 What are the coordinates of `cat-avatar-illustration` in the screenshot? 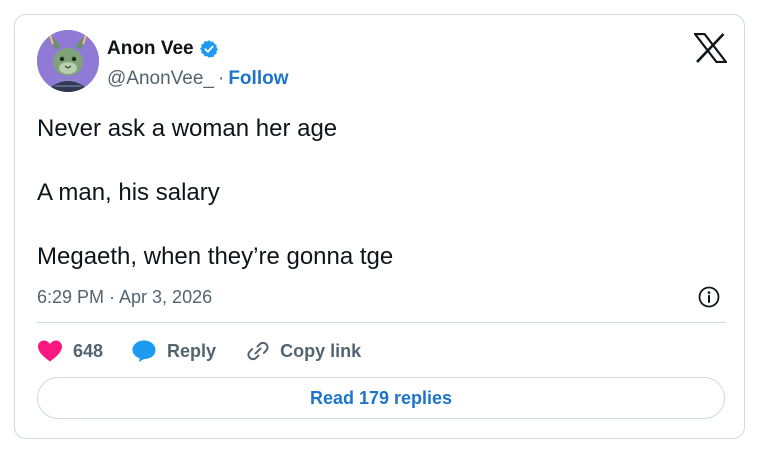 It's located at (68, 61).